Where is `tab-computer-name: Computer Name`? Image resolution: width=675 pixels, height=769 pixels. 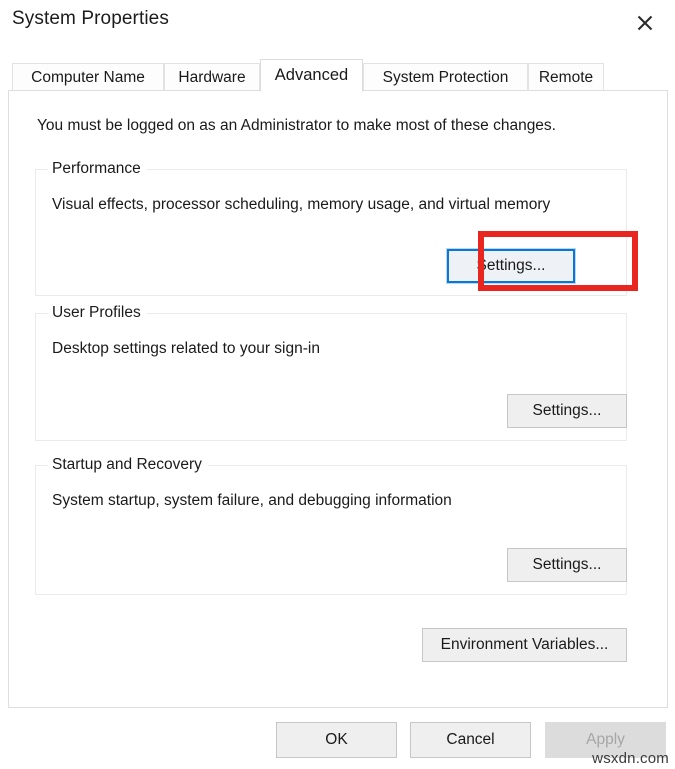 tab-computer-name: Computer Name is located at coordinates (88, 77).